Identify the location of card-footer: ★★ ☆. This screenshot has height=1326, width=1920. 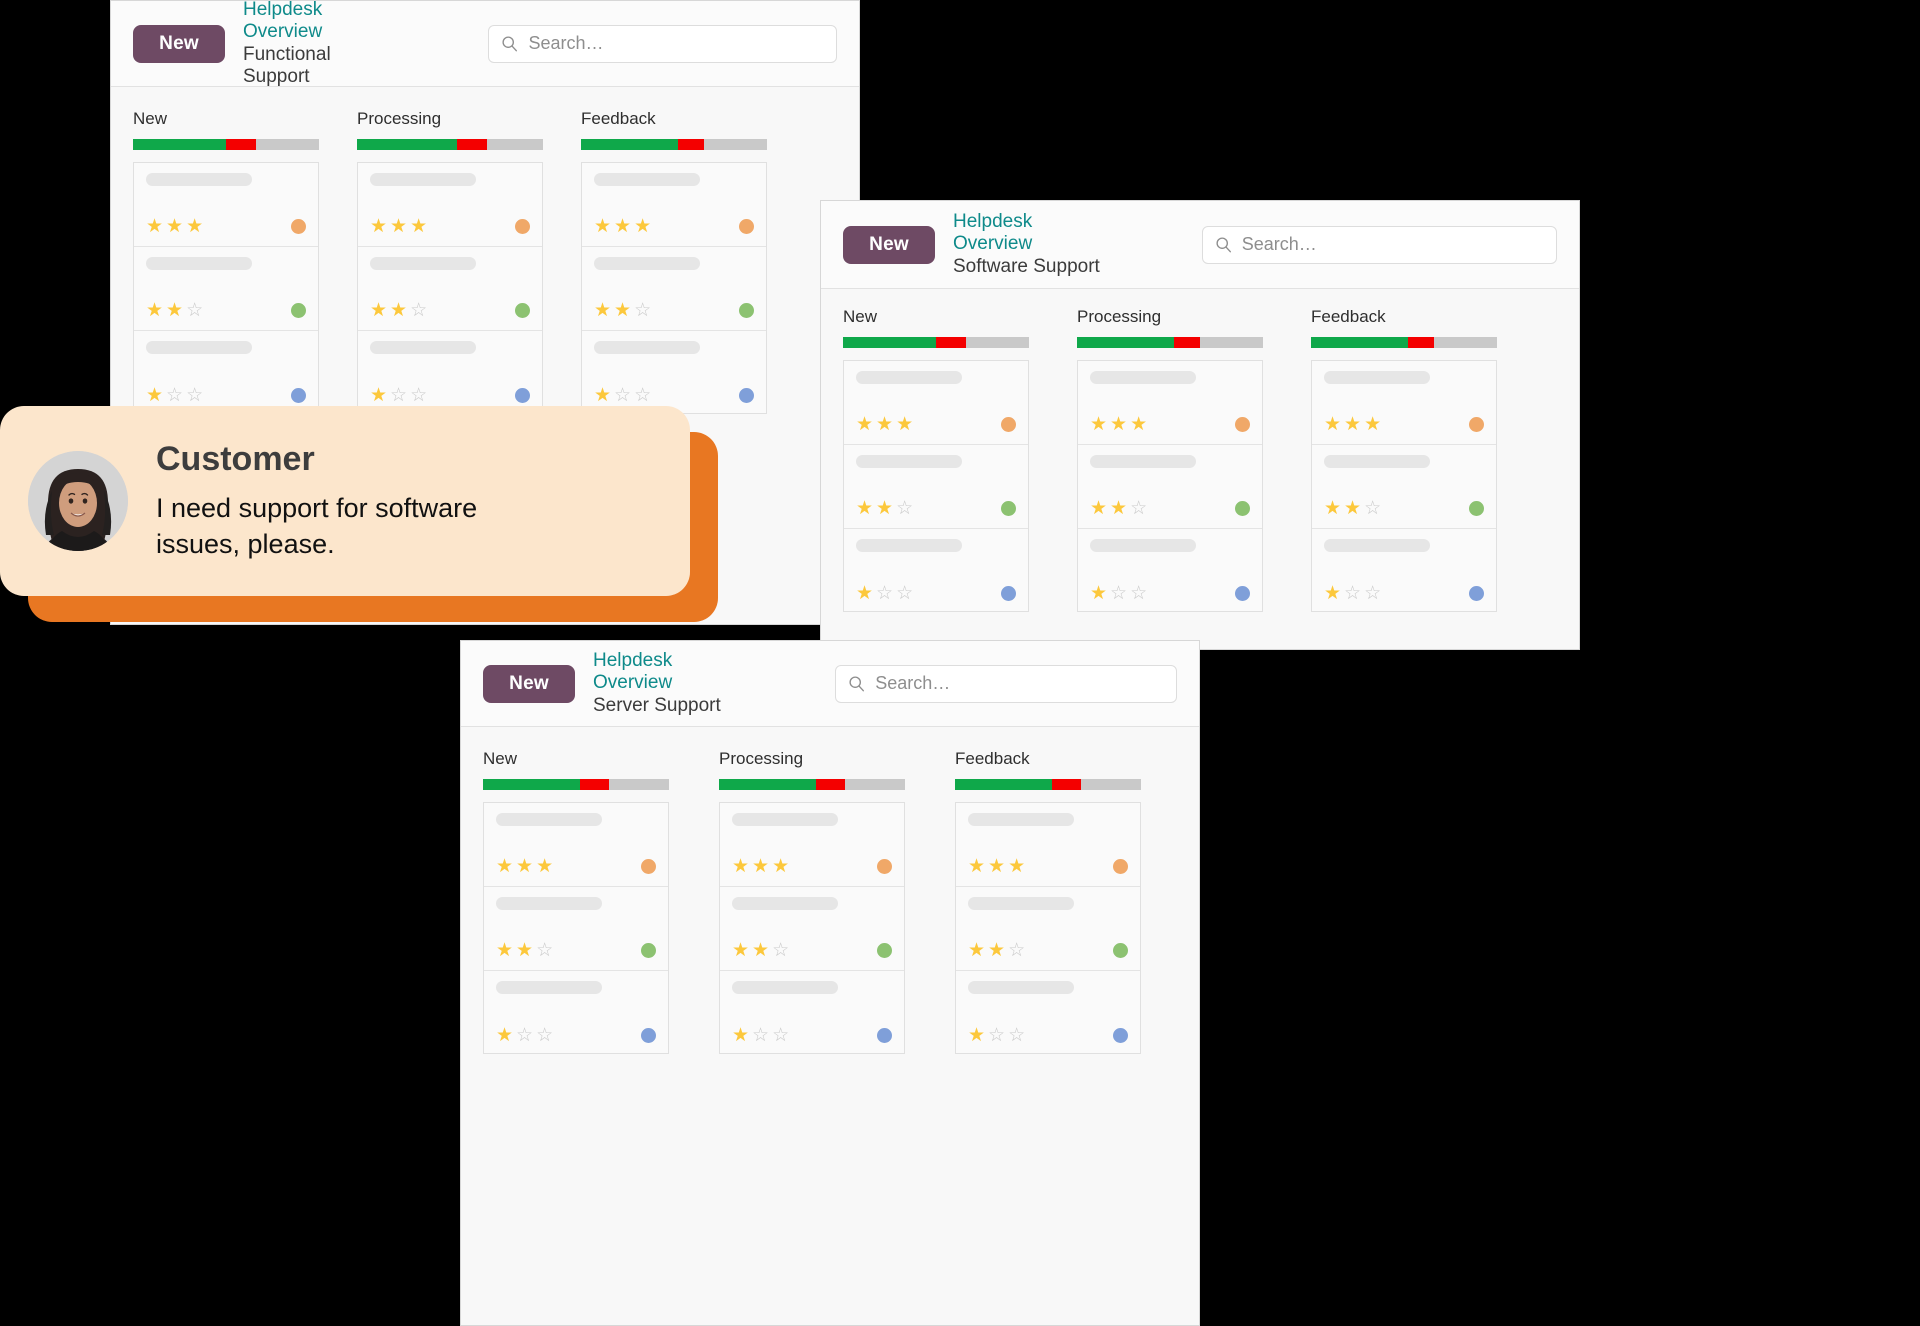
(226, 314).